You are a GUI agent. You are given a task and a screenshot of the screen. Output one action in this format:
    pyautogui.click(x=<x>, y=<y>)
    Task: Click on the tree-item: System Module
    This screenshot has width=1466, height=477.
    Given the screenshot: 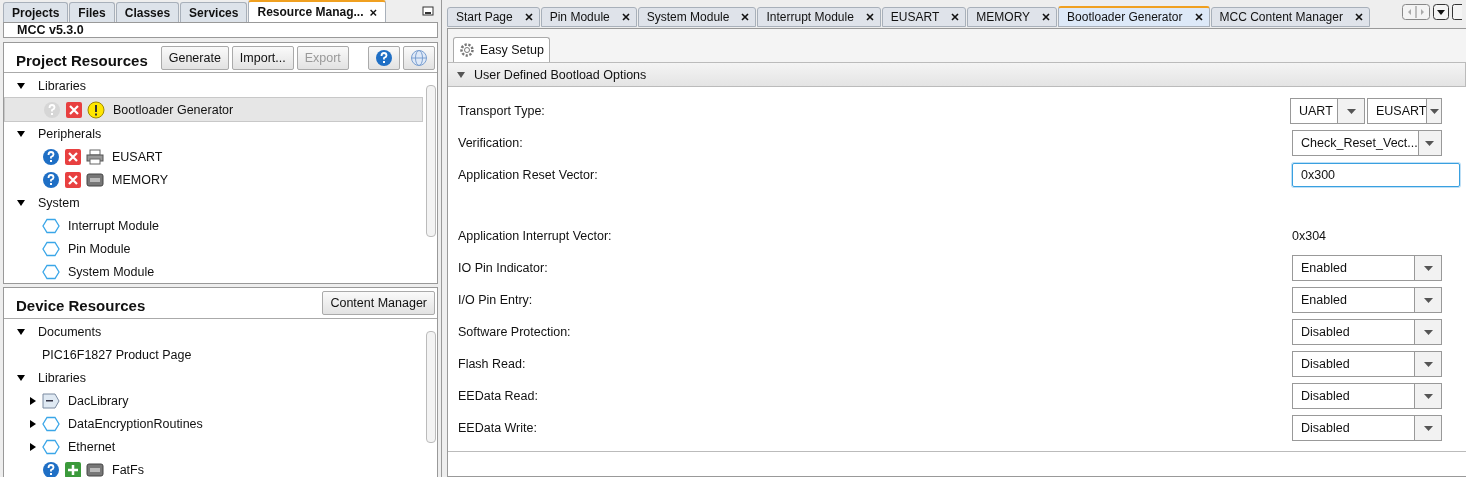 What is the action you would take?
    pyautogui.click(x=213, y=271)
    